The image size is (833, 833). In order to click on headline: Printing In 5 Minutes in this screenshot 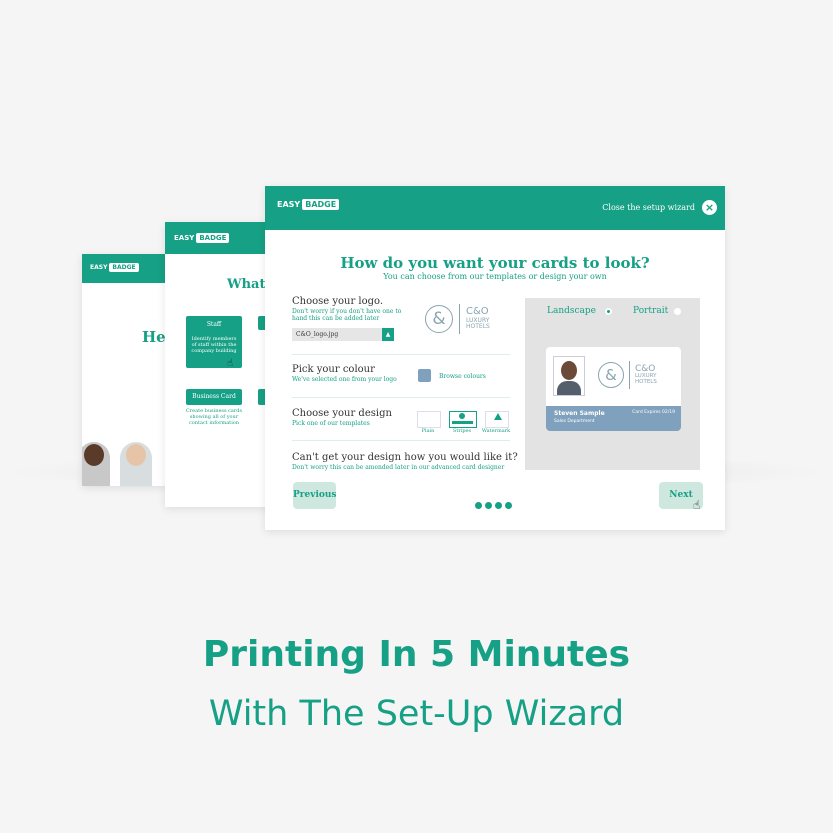, I will do `click(416, 654)`.